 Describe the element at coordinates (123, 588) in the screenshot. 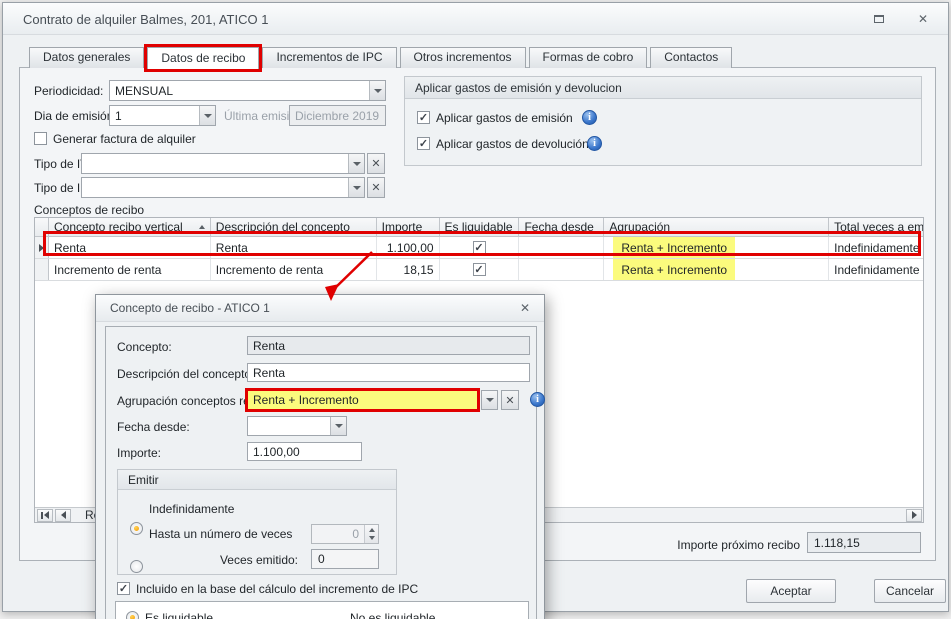

I see `incluido-ipc-checkbox` at that location.